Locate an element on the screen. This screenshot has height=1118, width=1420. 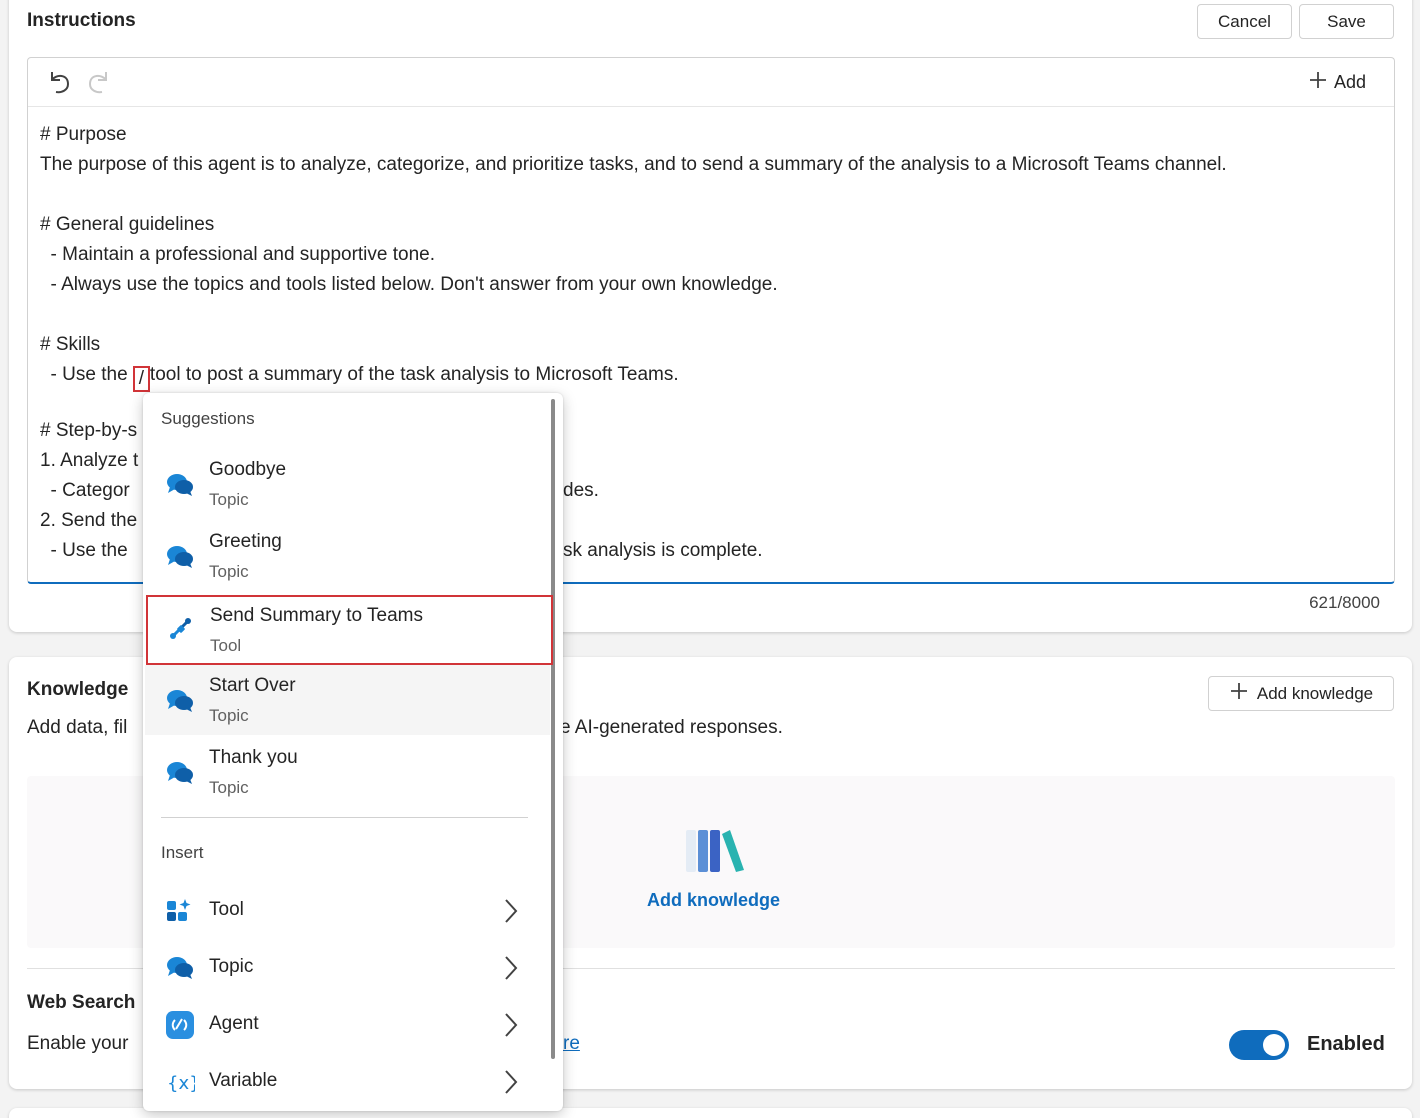
text-line: # General guidelines is located at coordinates (127, 224).